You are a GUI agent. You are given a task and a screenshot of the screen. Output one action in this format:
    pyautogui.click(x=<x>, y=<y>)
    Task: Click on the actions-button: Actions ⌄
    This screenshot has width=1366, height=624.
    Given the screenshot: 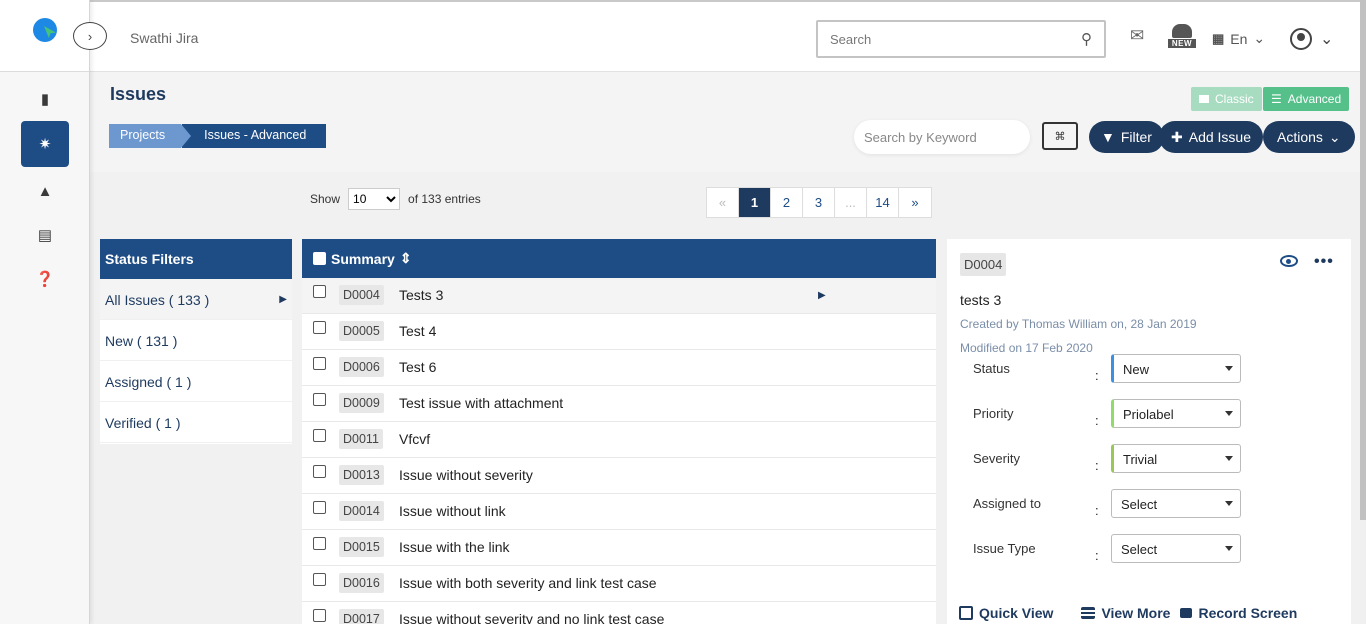 What is the action you would take?
    pyautogui.click(x=1309, y=137)
    